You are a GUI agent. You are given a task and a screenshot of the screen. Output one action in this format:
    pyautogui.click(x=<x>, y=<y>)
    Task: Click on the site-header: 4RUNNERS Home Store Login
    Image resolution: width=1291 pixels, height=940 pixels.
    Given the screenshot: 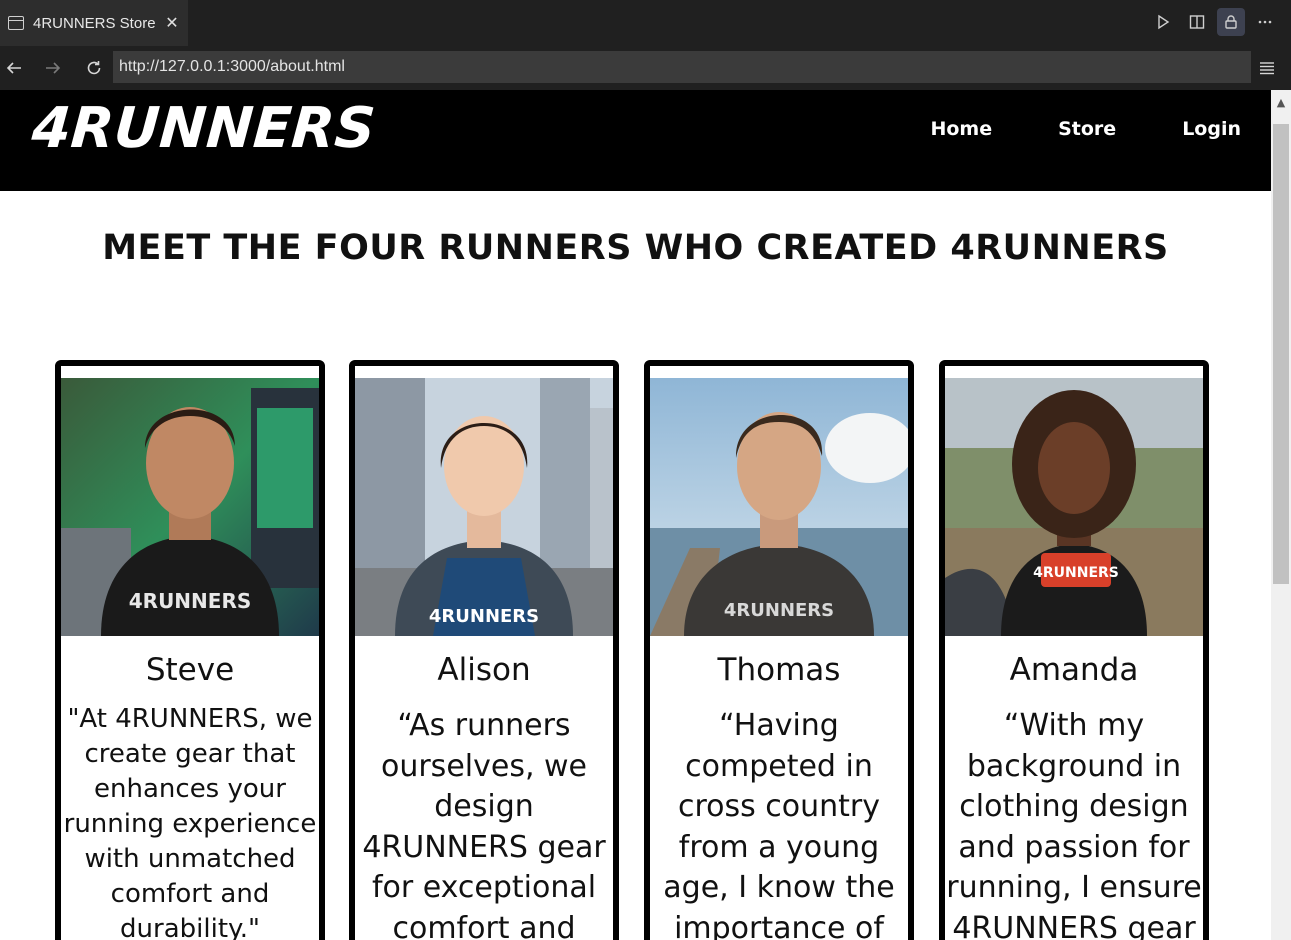 What is the action you would take?
    pyautogui.click(x=635, y=140)
    